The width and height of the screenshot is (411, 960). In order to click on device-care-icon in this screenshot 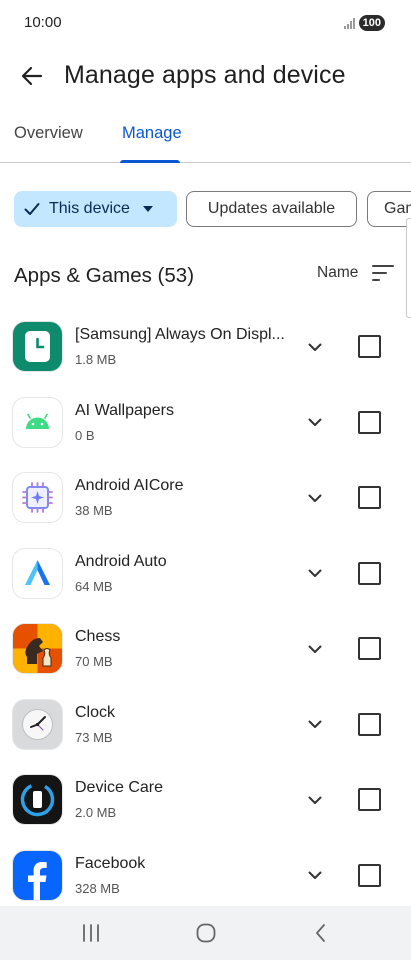, I will do `click(37, 799)`.